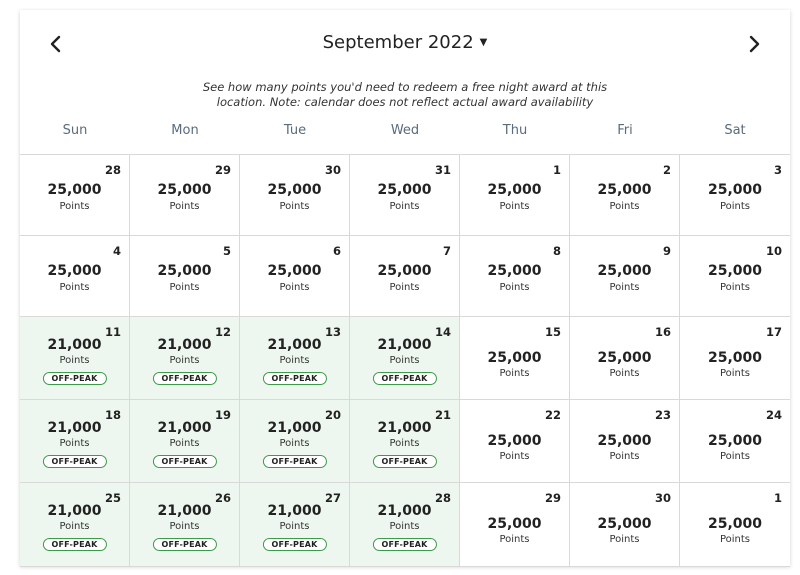 This screenshot has width=800, height=575. Describe the element at coordinates (295, 525) in the screenshot. I see `day-cell: 27 21,000 Points OFF-PEAK` at that location.